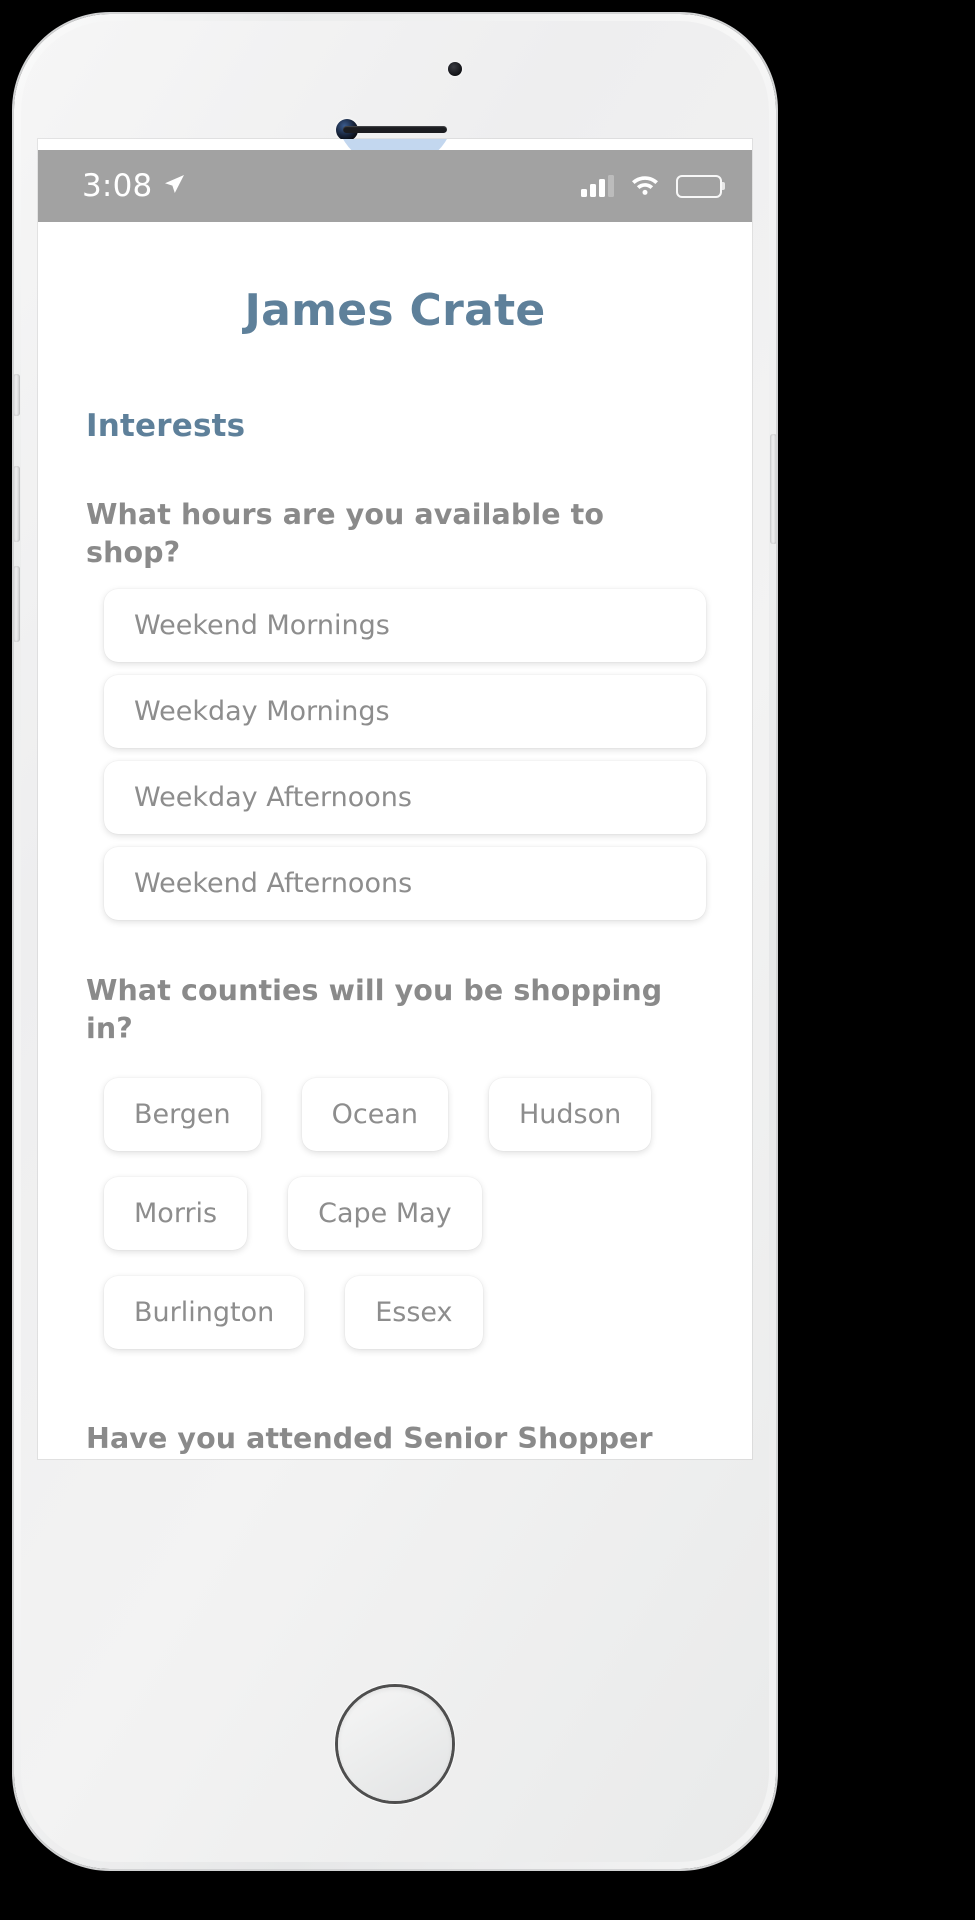 The width and height of the screenshot is (975, 1920). Describe the element at coordinates (17, 395) in the screenshot. I see `silent-switch-button` at that location.